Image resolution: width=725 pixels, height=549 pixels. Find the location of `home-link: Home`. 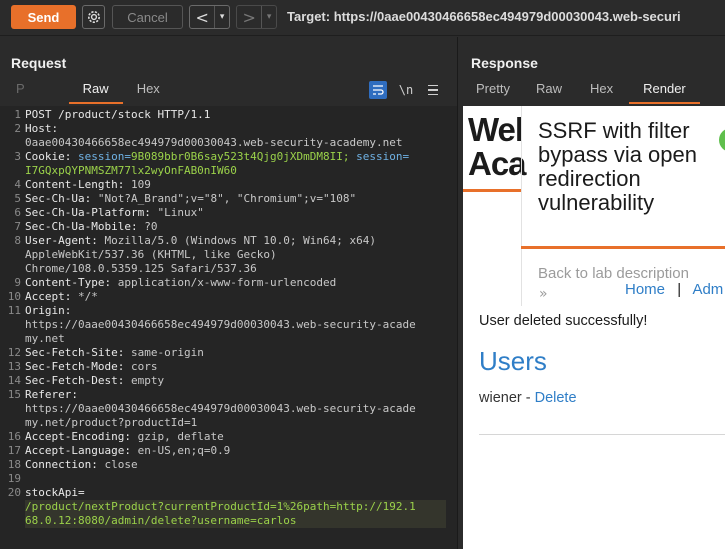

home-link: Home is located at coordinates (645, 289).